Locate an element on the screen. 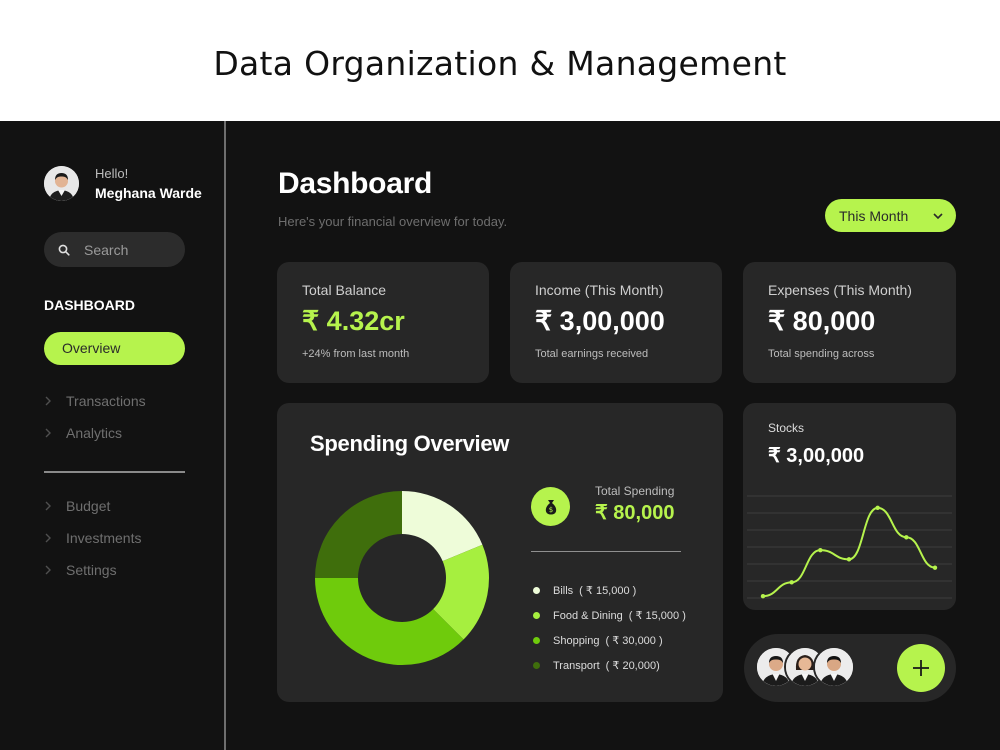  chevron-down-icon is located at coordinates (938, 217).